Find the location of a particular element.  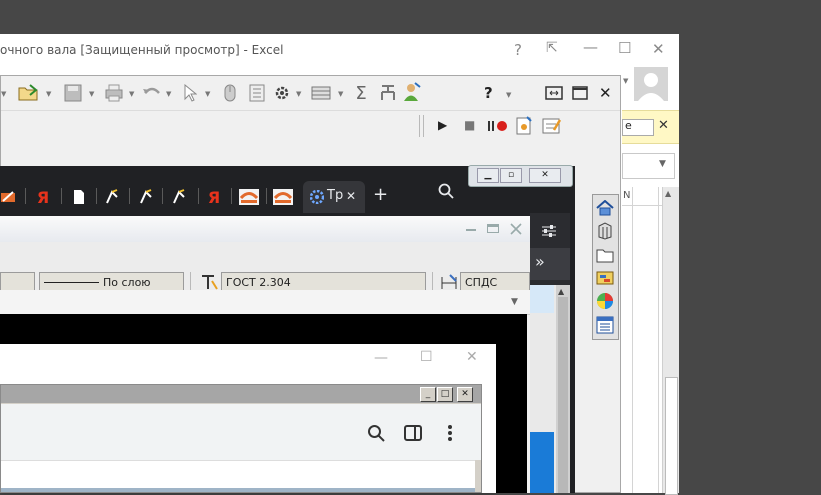

cad-close-button: ✕ is located at coordinates (605, 93).